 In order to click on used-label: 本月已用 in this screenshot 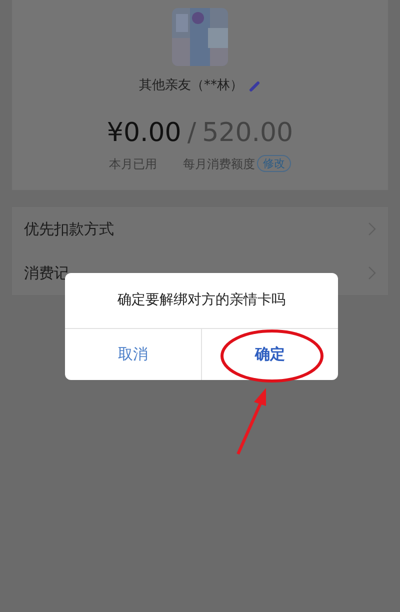, I will do `click(133, 164)`.